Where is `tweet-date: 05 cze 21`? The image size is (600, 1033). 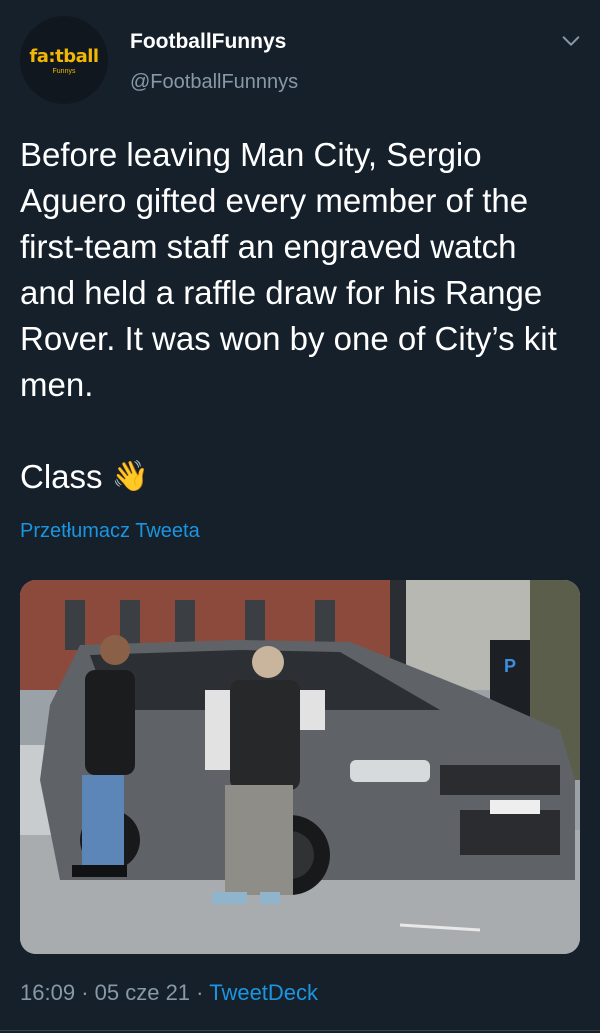 tweet-date: 05 cze 21 is located at coordinates (142, 992).